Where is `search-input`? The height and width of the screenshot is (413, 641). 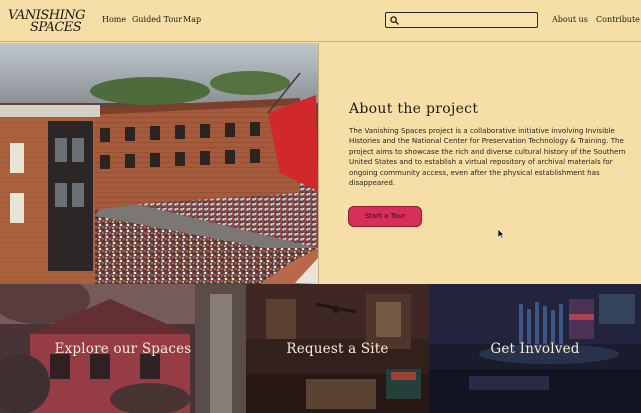 search-input is located at coordinates (468, 20).